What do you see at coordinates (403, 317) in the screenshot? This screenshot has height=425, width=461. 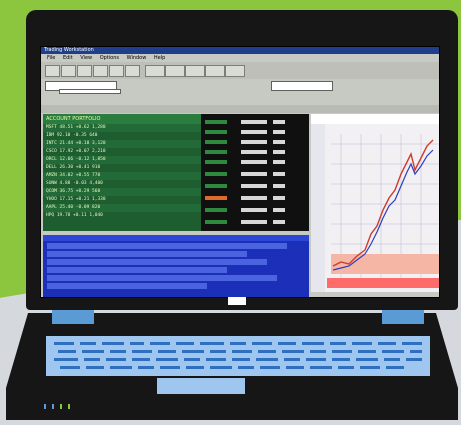 I see `hinge-right` at bounding box center [403, 317].